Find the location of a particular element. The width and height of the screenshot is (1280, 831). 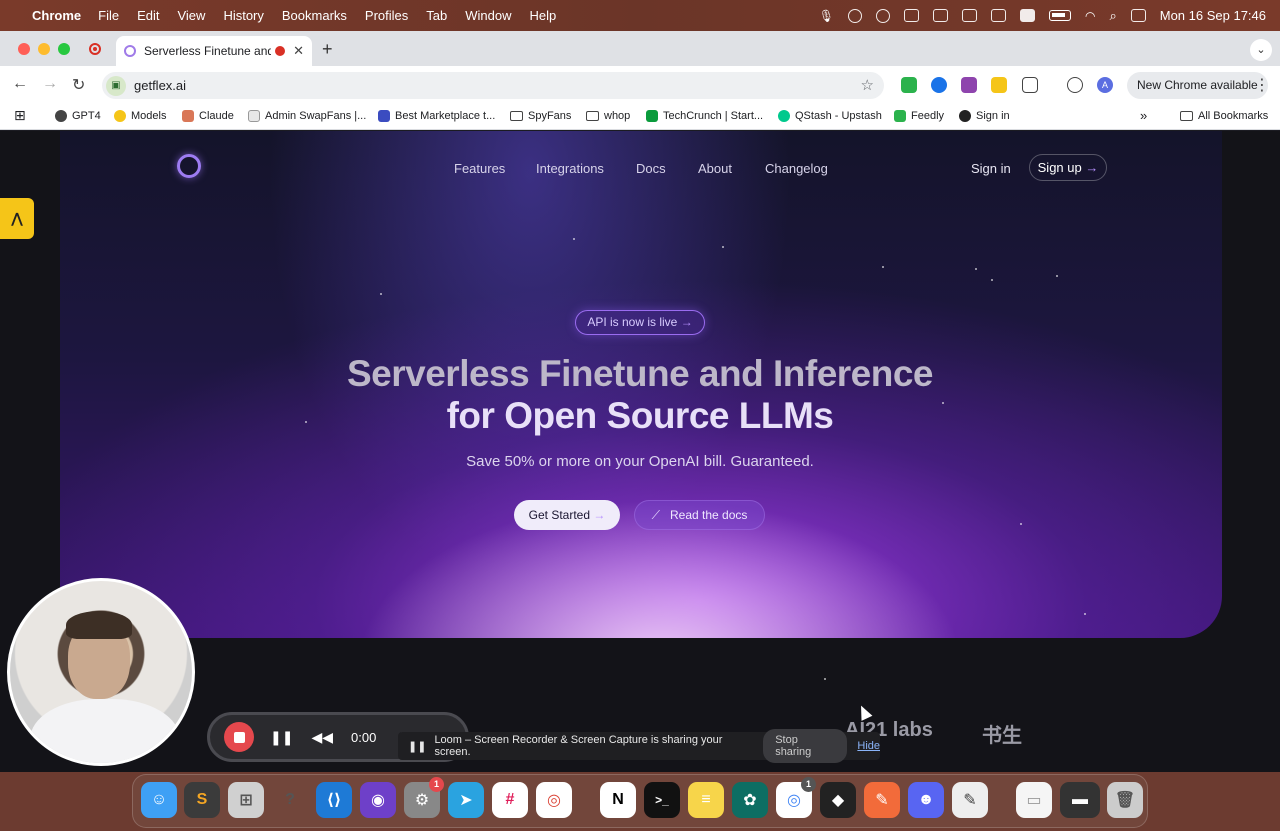

reload-icon: ↻ is located at coordinates (78, 85).